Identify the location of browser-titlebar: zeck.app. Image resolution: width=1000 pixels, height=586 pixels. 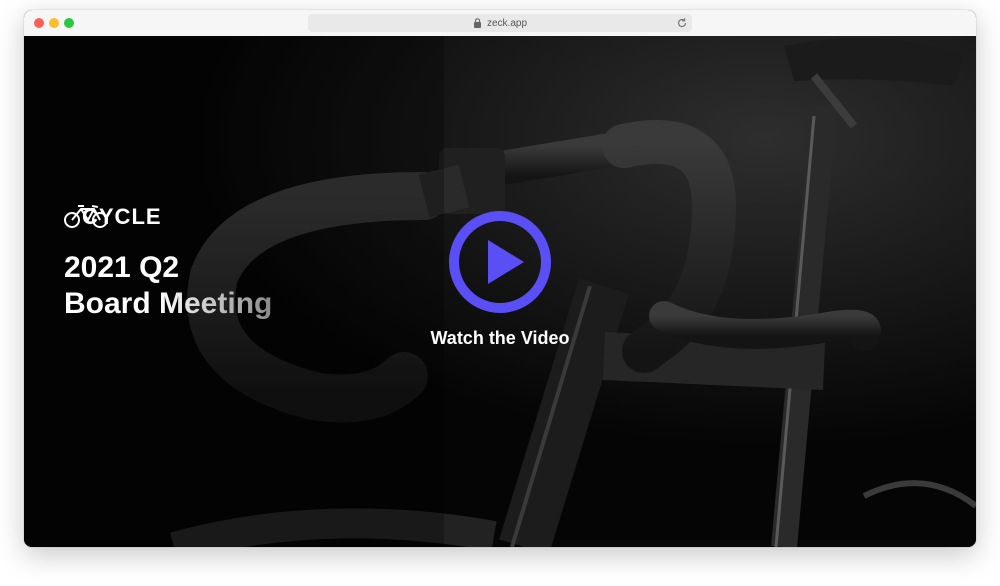
(500, 23).